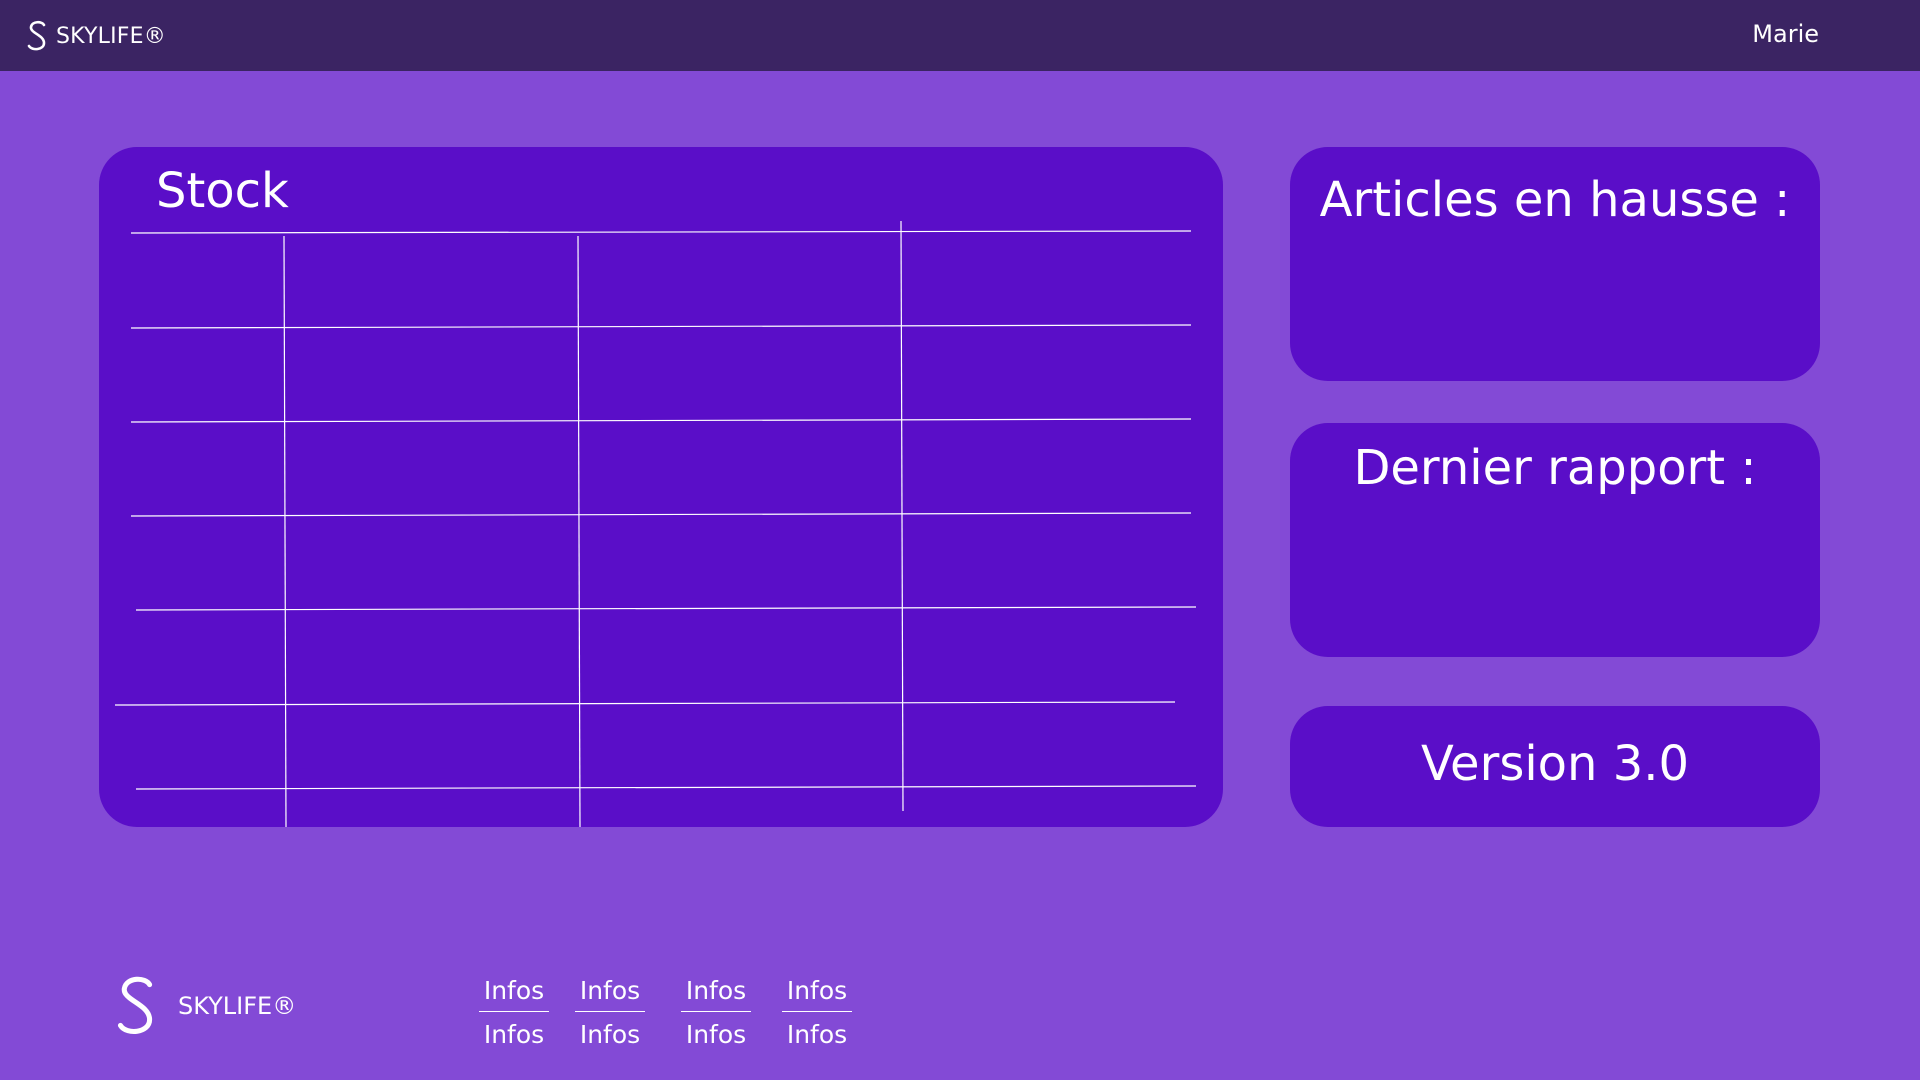 Image resolution: width=1920 pixels, height=1080 pixels. Describe the element at coordinates (1555, 540) in the screenshot. I see `last-report-panel: Dernier rapport :` at that location.